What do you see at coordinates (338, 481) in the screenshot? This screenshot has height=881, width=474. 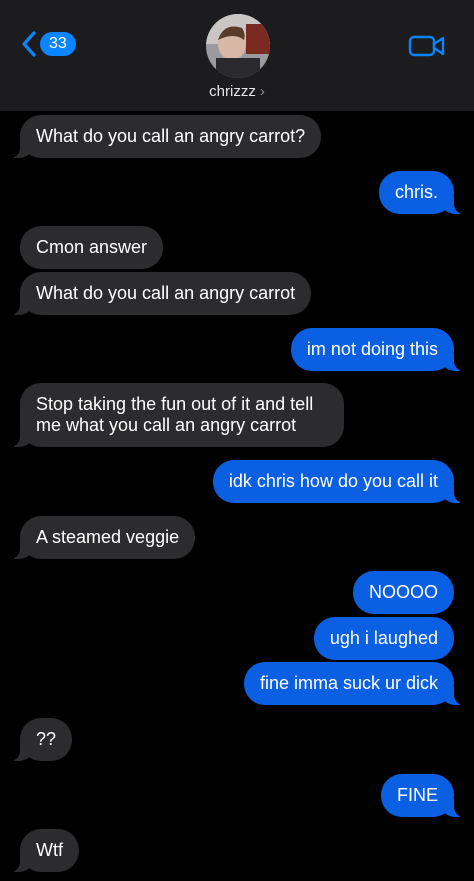 I see `message-bubble-outgoing: idk chris how do you call it` at bounding box center [338, 481].